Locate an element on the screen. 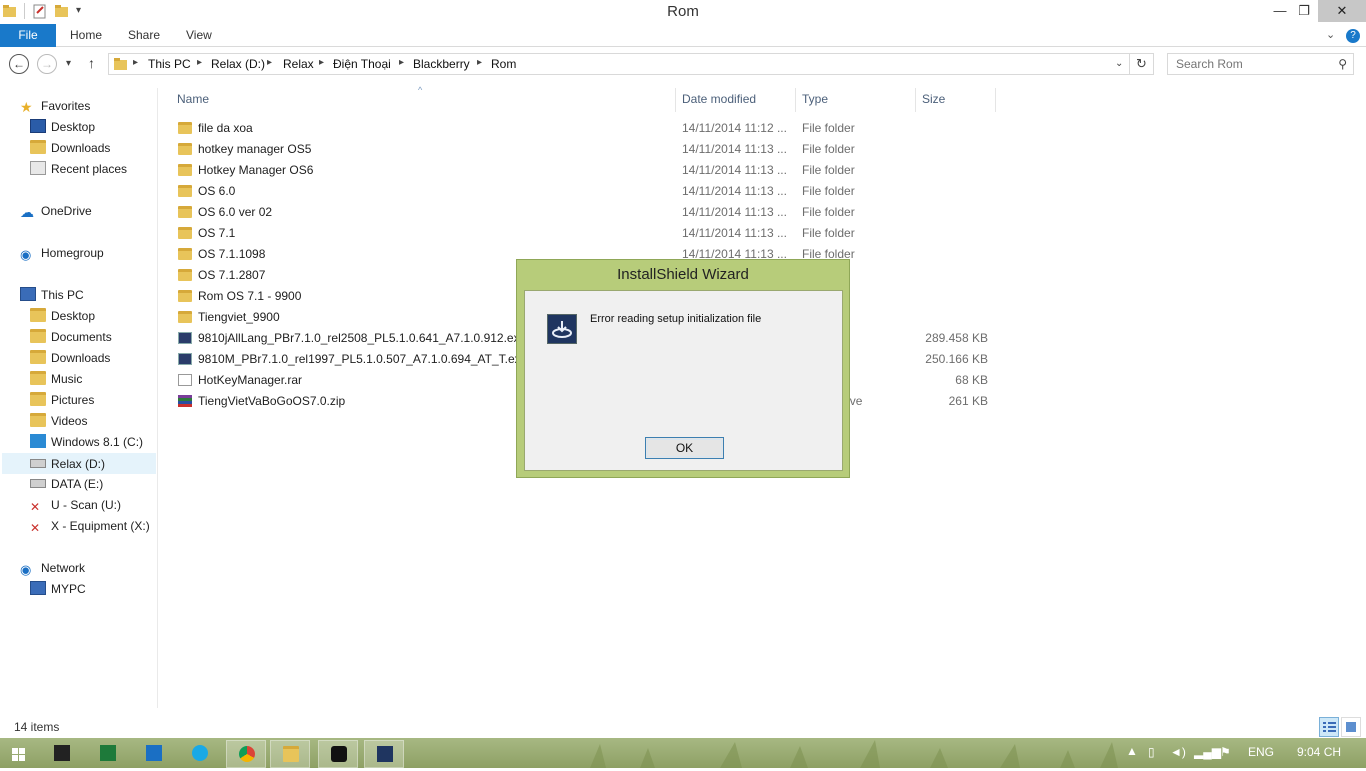 The image size is (1366, 771). videos-icon is located at coordinates (38, 420).